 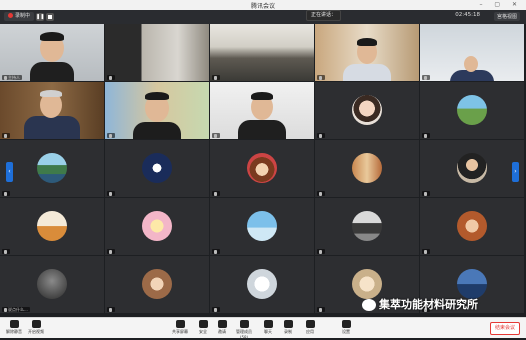 I want to click on recording-indicator: 录制中, so click(x=19, y=16).